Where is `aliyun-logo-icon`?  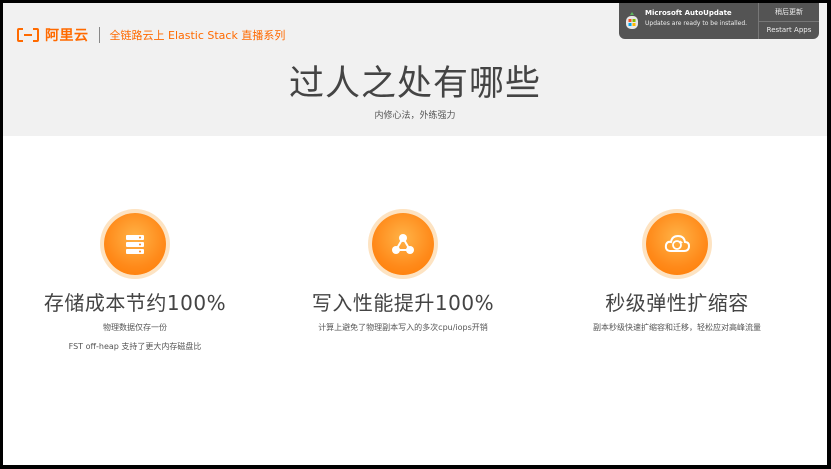 aliyun-logo-icon is located at coordinates (28, 35).